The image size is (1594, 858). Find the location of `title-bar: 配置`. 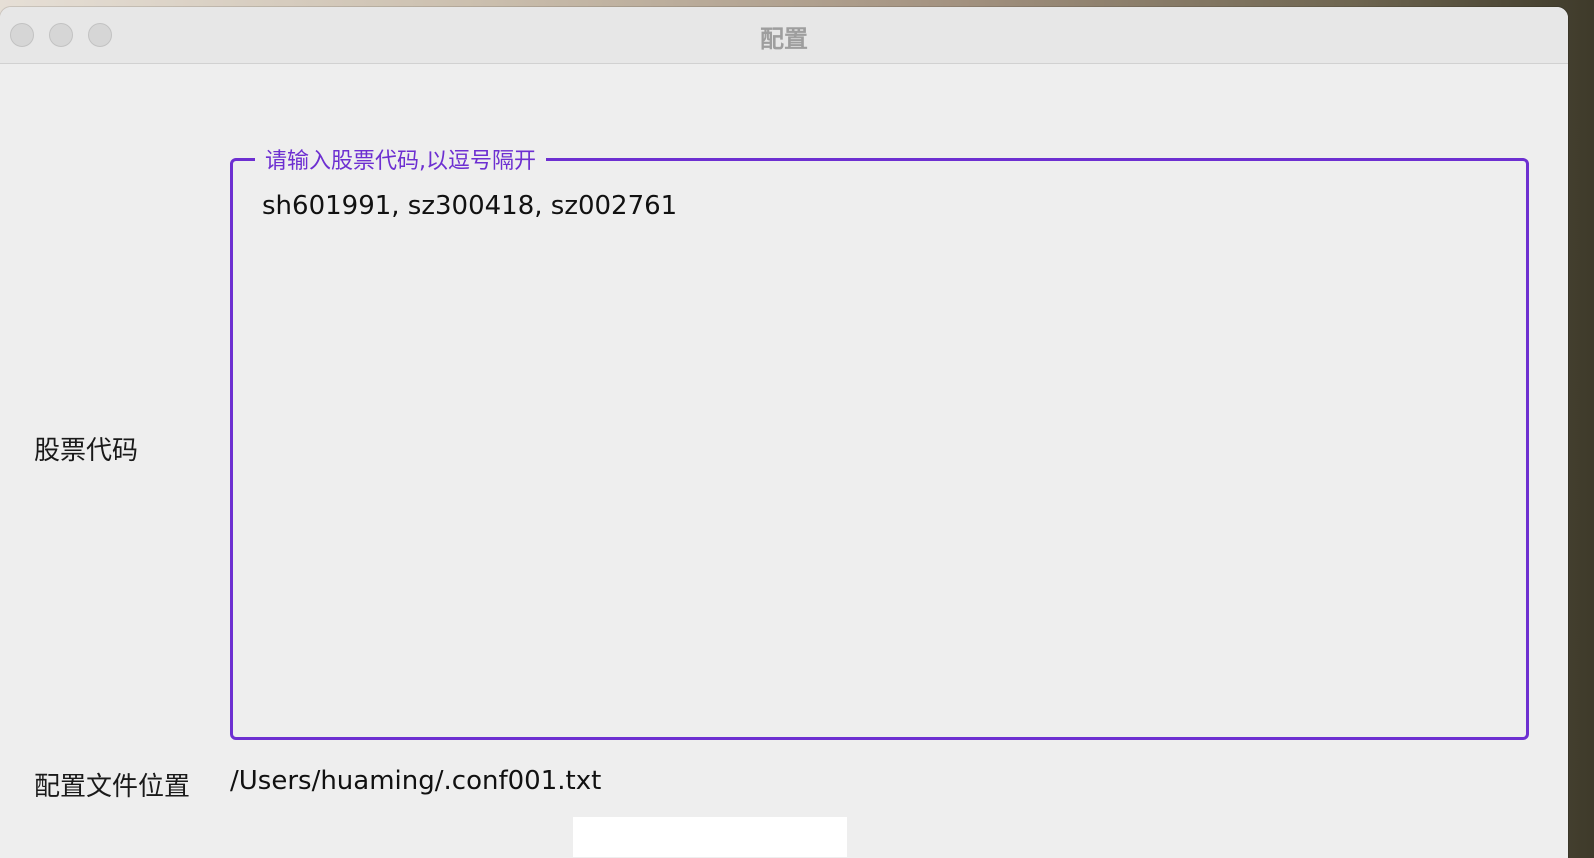

title-bar: 配置 is located at coordinates (784, 35).